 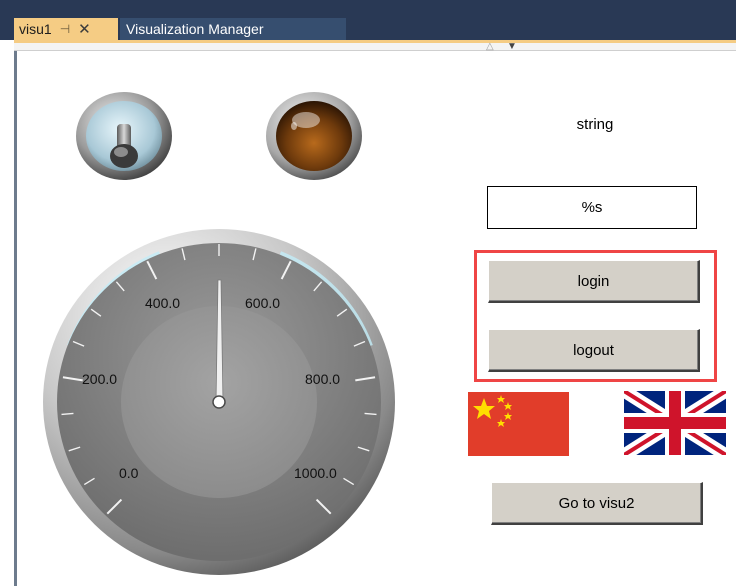 I want to click on tab-visualization-manager: Visualization Manager, so click(x=233, y=29).